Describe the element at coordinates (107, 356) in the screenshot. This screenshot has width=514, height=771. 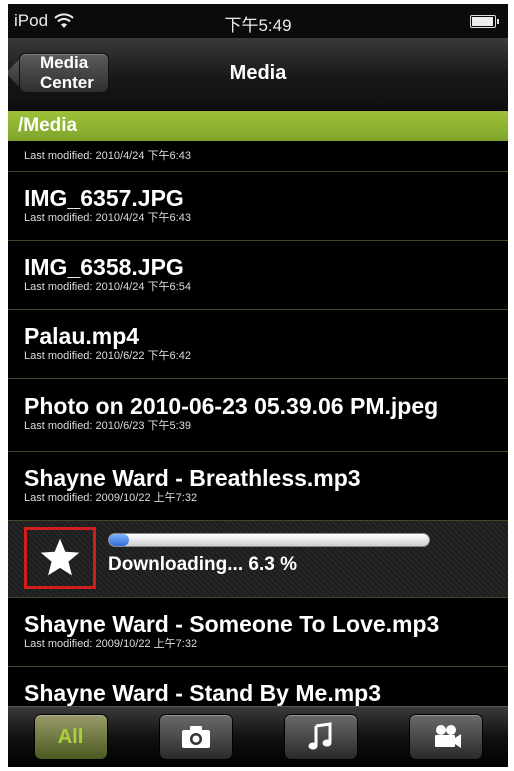
I see `file-meta: Last modified: 2010/6/22 下午6:42` at that location.